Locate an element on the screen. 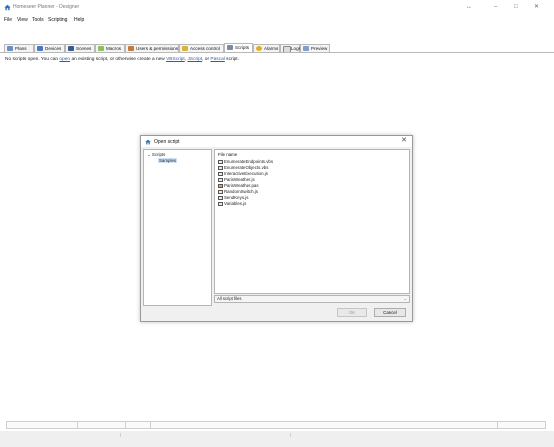 The image size is (554, 447). ok-button: OK is located at coordinates (352, 312).